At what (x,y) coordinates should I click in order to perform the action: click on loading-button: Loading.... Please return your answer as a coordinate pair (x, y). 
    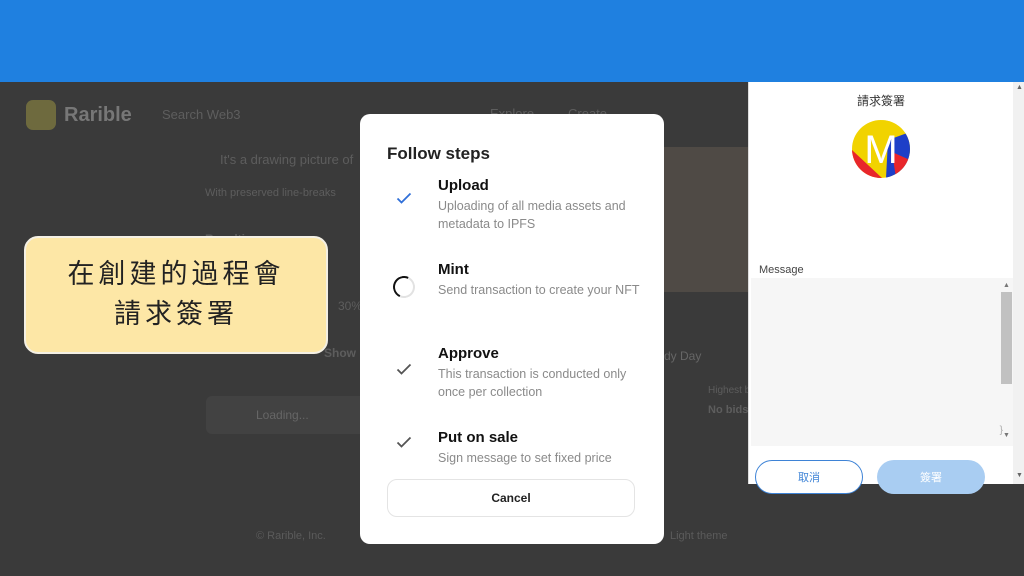
    Looking at the image, I should click on (286, 415).